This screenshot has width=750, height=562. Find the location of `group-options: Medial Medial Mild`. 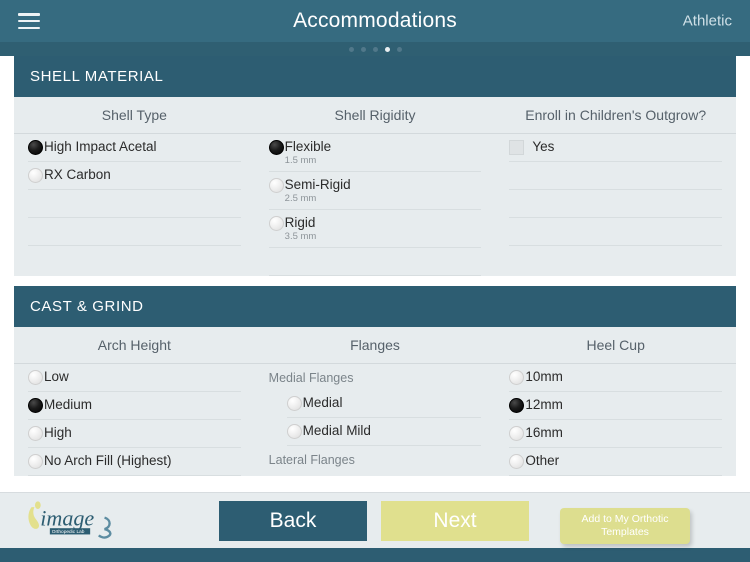

group-options: Medial Medial Mild is located at coordinates (375, 418).